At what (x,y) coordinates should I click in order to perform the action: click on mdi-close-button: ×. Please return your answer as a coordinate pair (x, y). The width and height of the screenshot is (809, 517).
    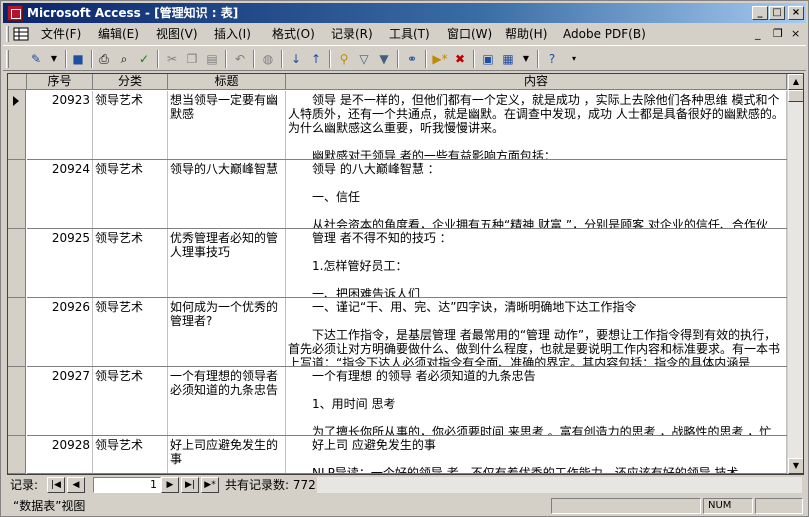
    Looking at the image, I should click on (795, 34).